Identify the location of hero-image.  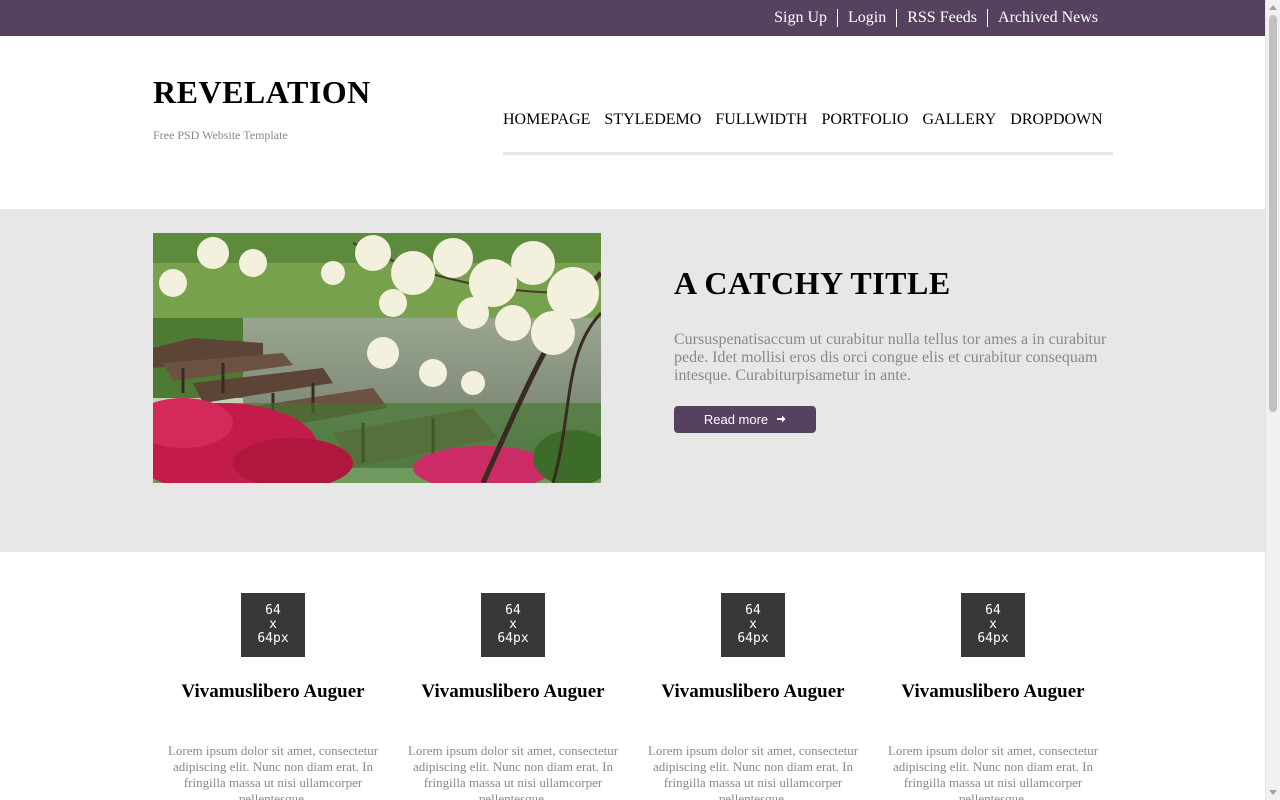
(377, 358).